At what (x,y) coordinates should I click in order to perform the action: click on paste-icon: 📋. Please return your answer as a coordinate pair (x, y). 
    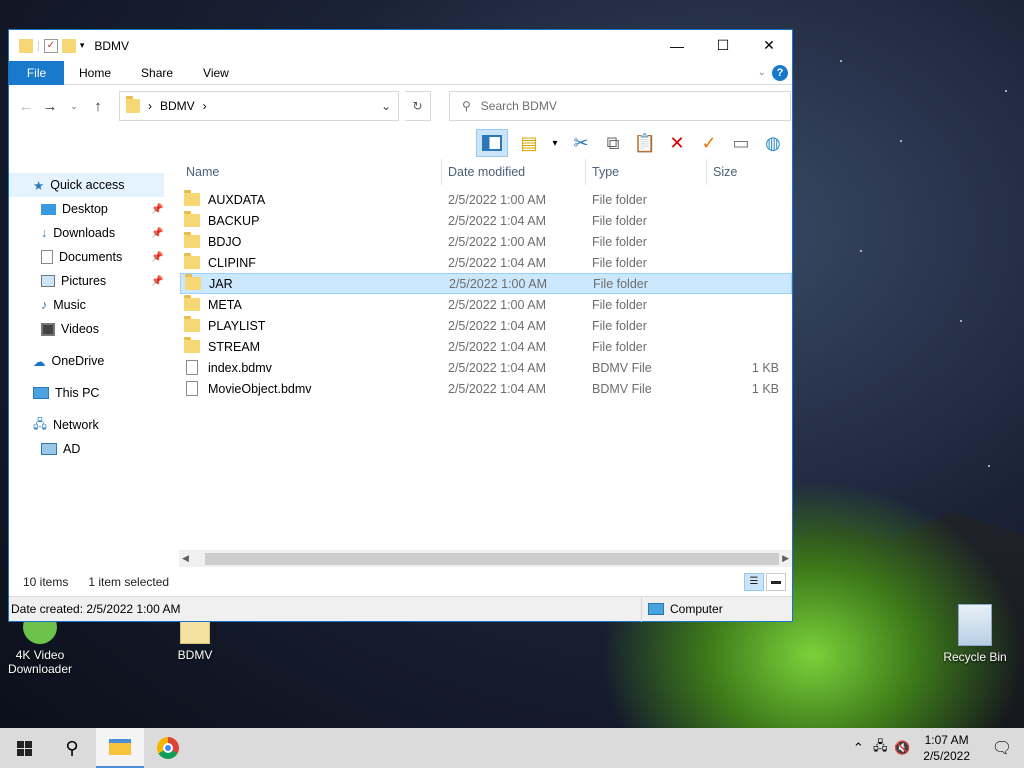
    Looking at the image, I should click on (645, 143).